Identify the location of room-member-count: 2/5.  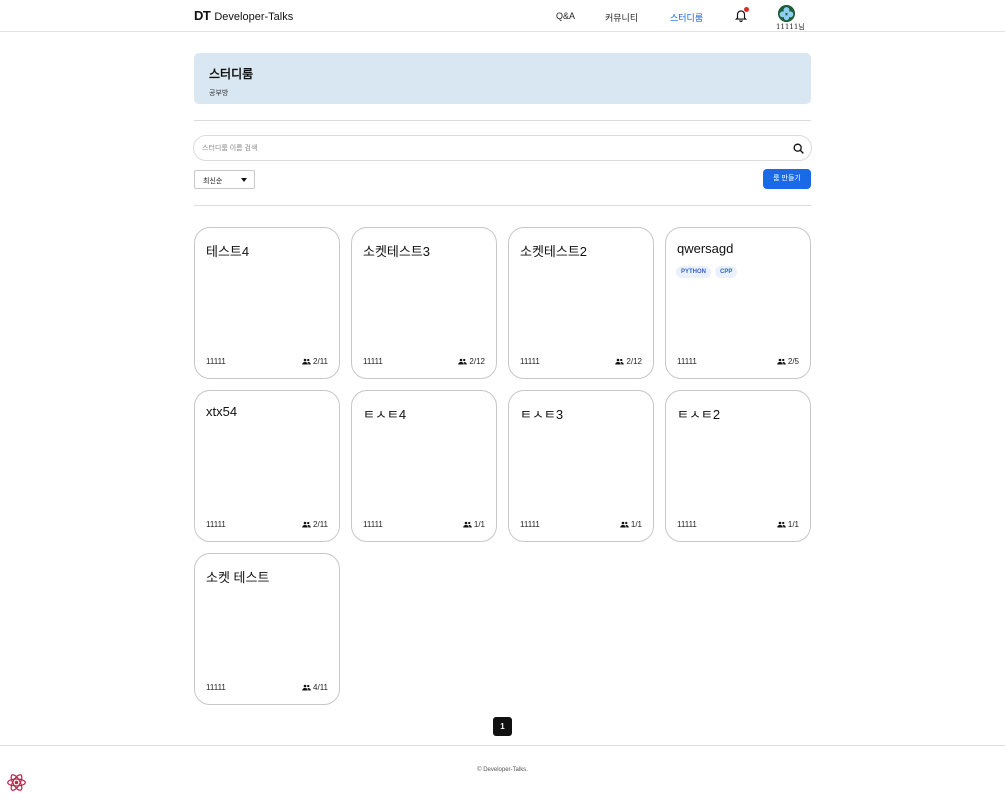
(788, 361).